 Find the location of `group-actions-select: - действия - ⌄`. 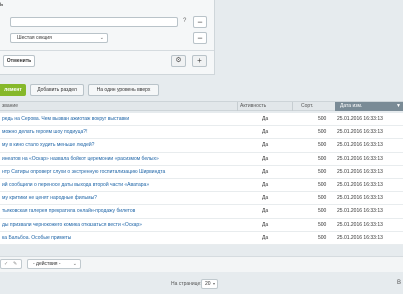

group-actions-select: - действия - ⌄ is located at coordinates (54, 264).